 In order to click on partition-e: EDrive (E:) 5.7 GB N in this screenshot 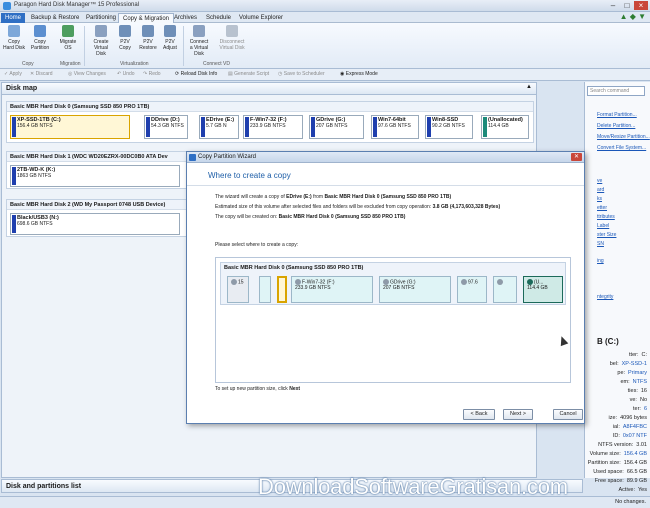, I will do `click(219, 127)`.